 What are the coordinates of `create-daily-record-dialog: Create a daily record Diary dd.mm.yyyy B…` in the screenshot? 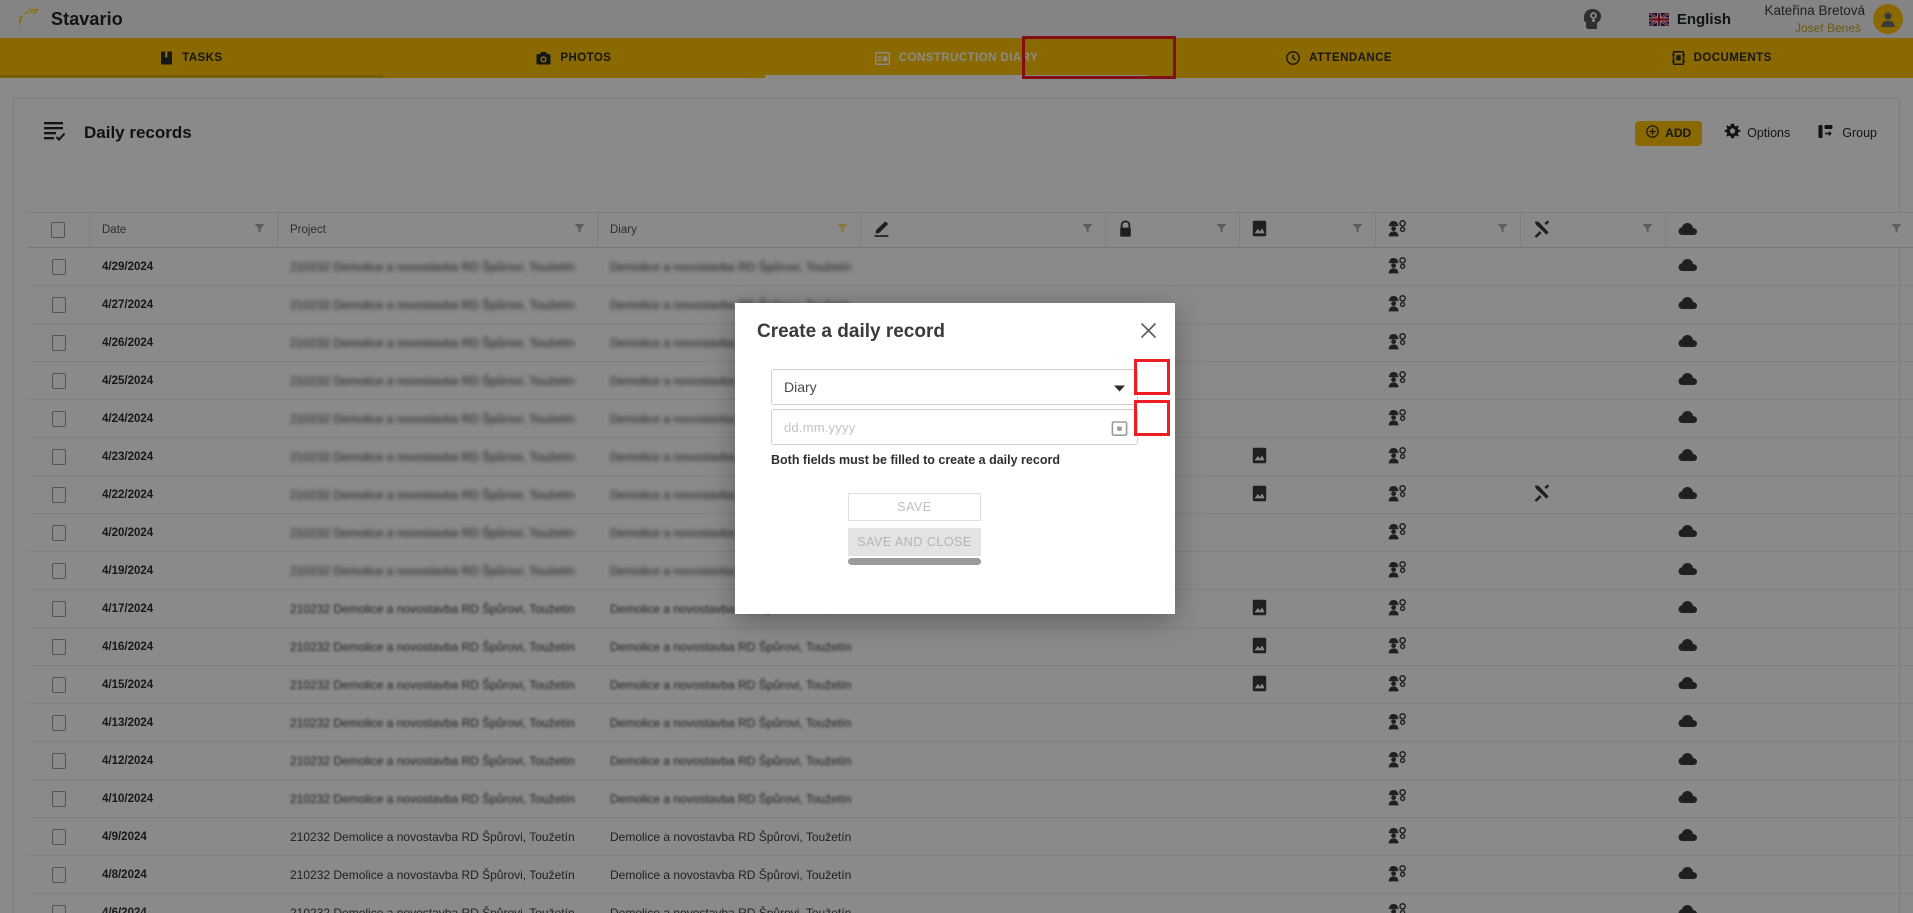 It's located at (955, 458).